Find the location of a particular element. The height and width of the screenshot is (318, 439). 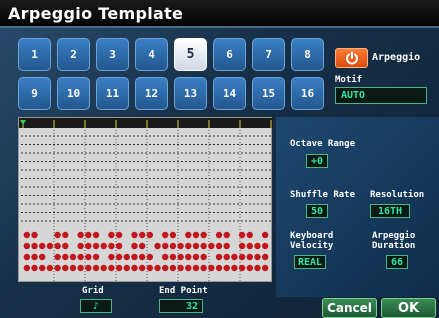

template-pad-4: 4 is located at coordinates (151, 54).